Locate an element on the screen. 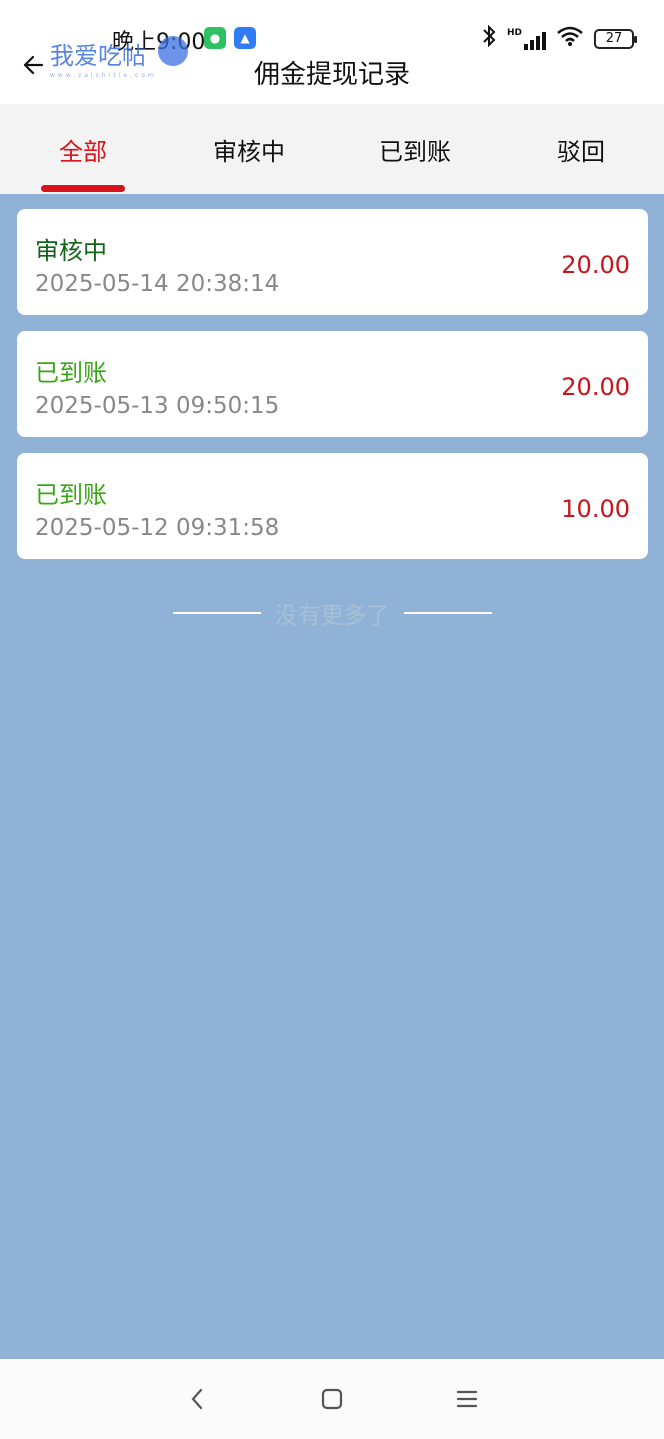 This screenshot has width=664, height=1439. tab-rejected: 驳回 is located at coordinates (581, 149).